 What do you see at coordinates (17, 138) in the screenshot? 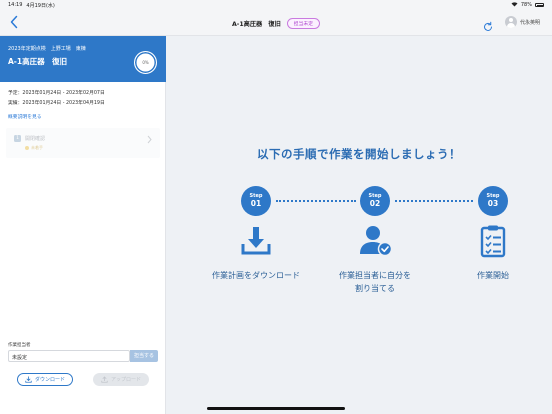
I see `step-number: 1` at bounding box center [17, 138].